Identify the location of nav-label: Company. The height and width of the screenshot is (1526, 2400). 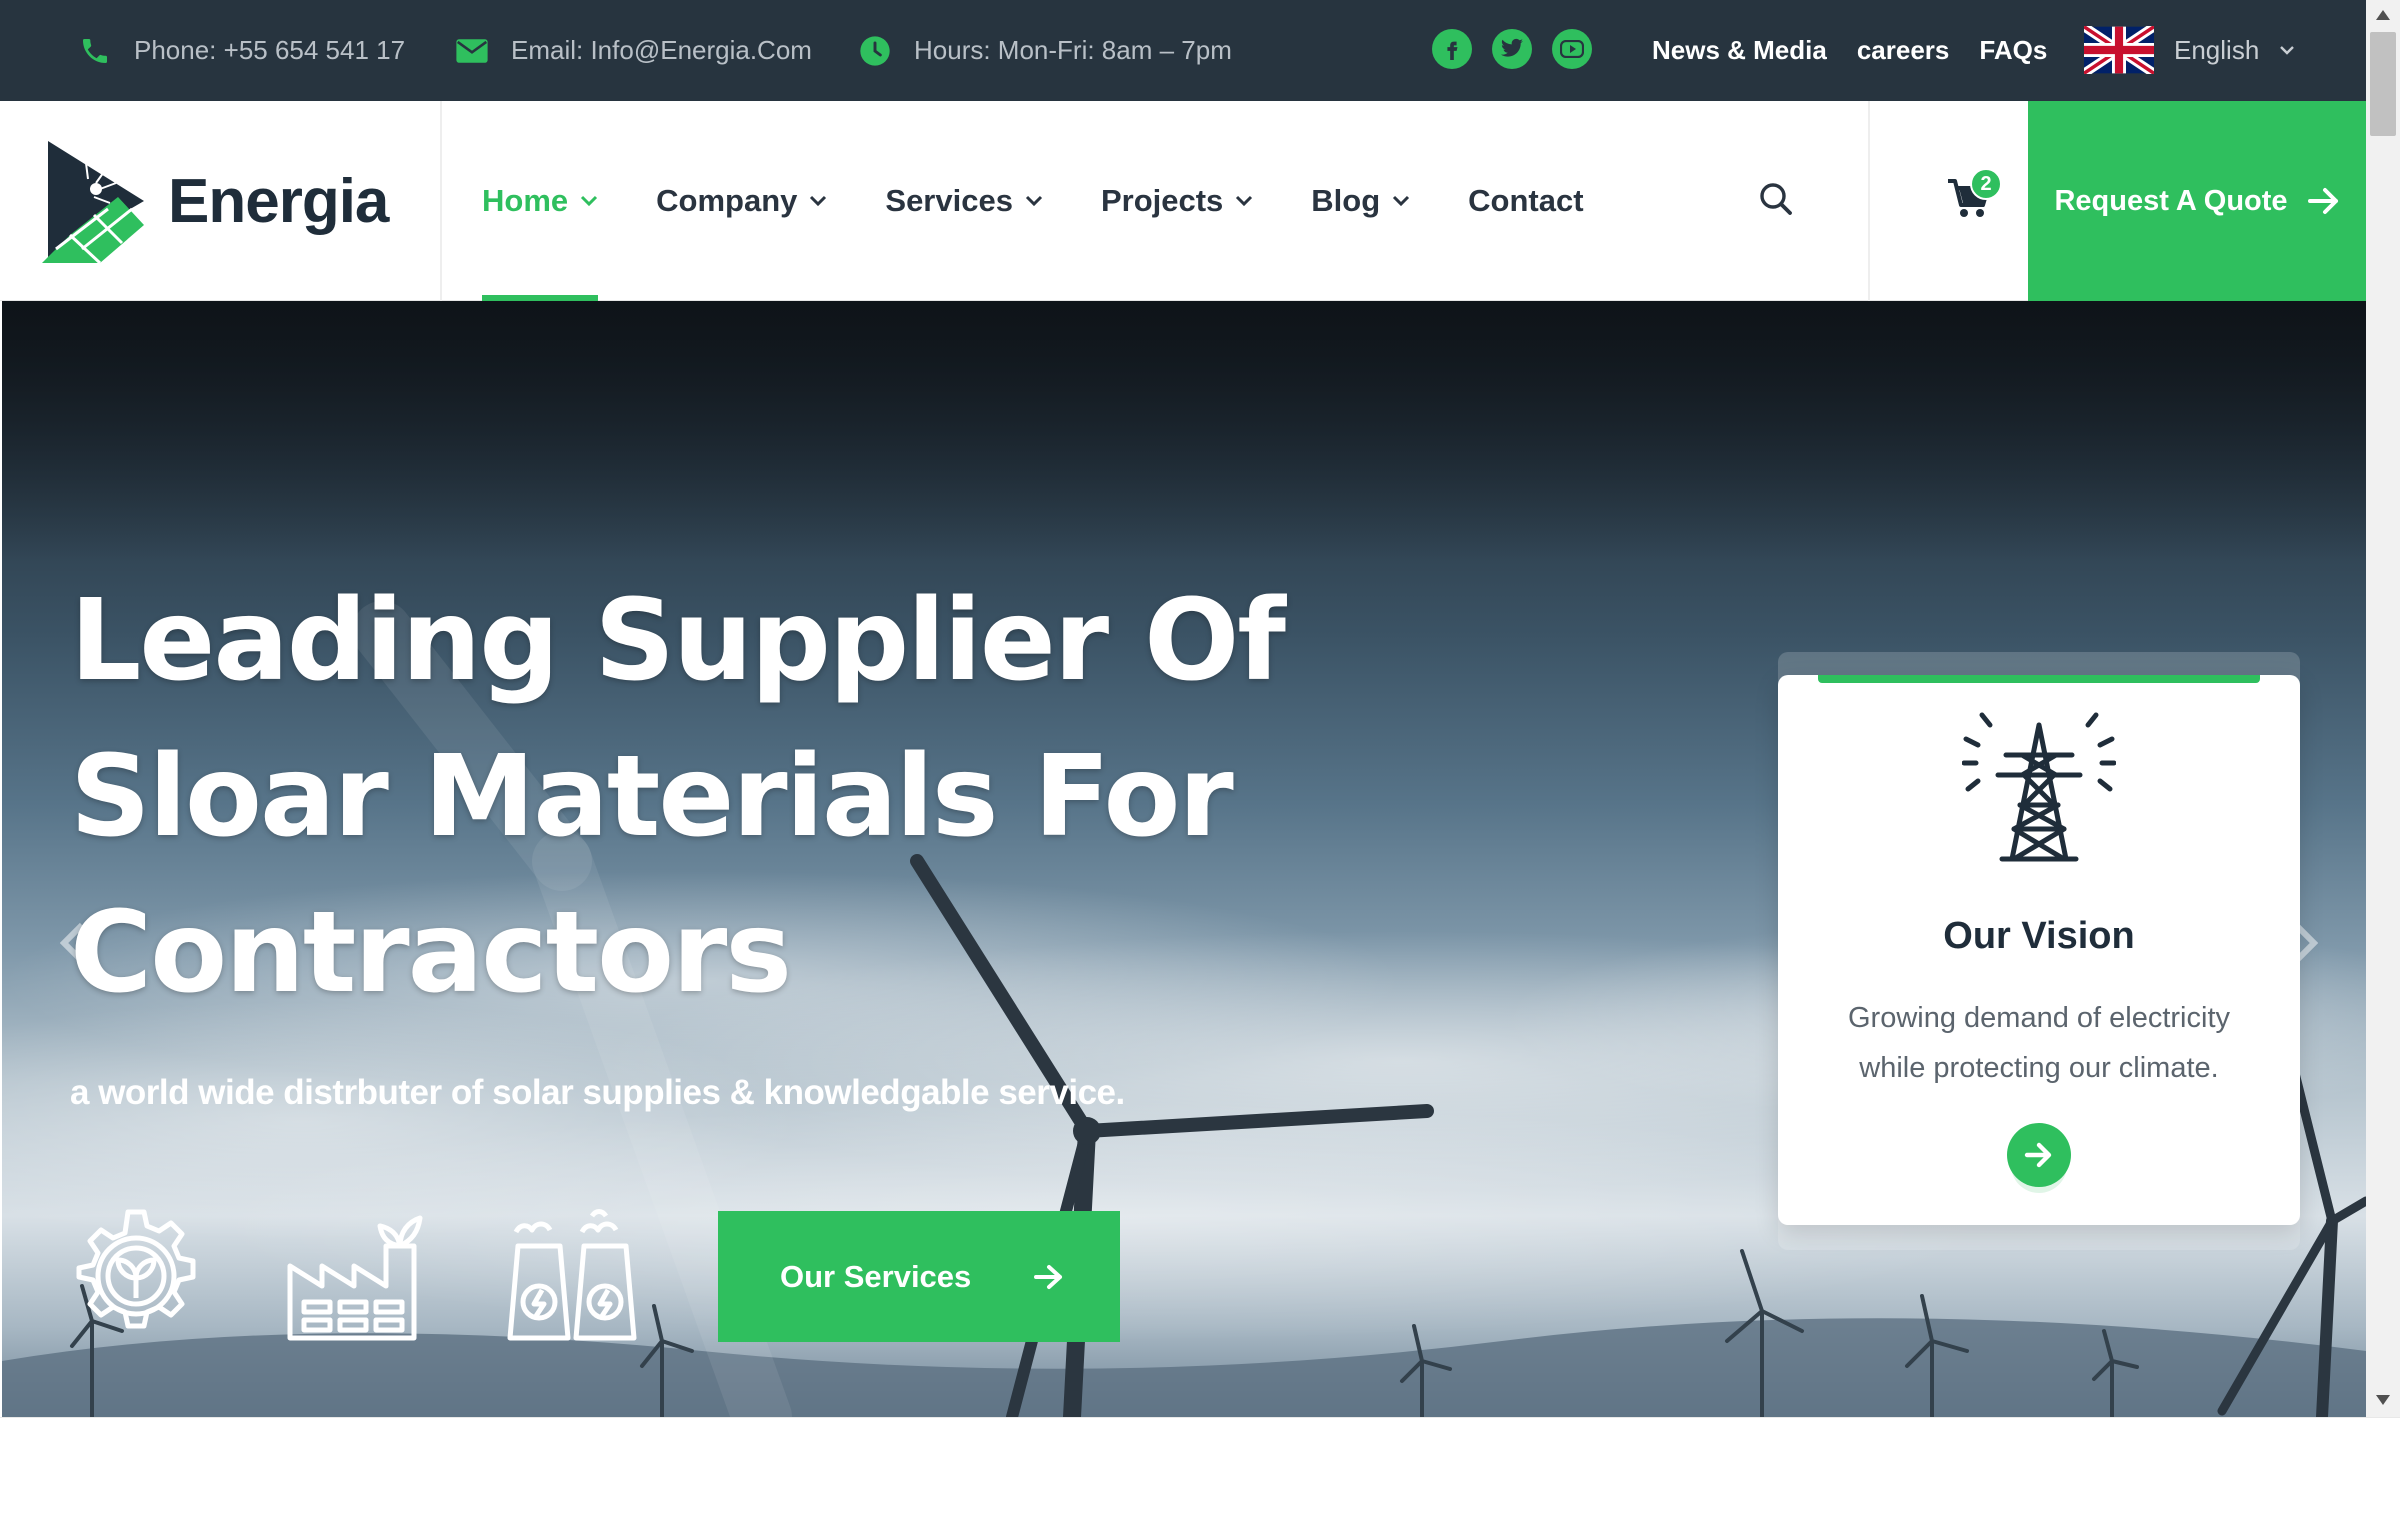
(727, 200).